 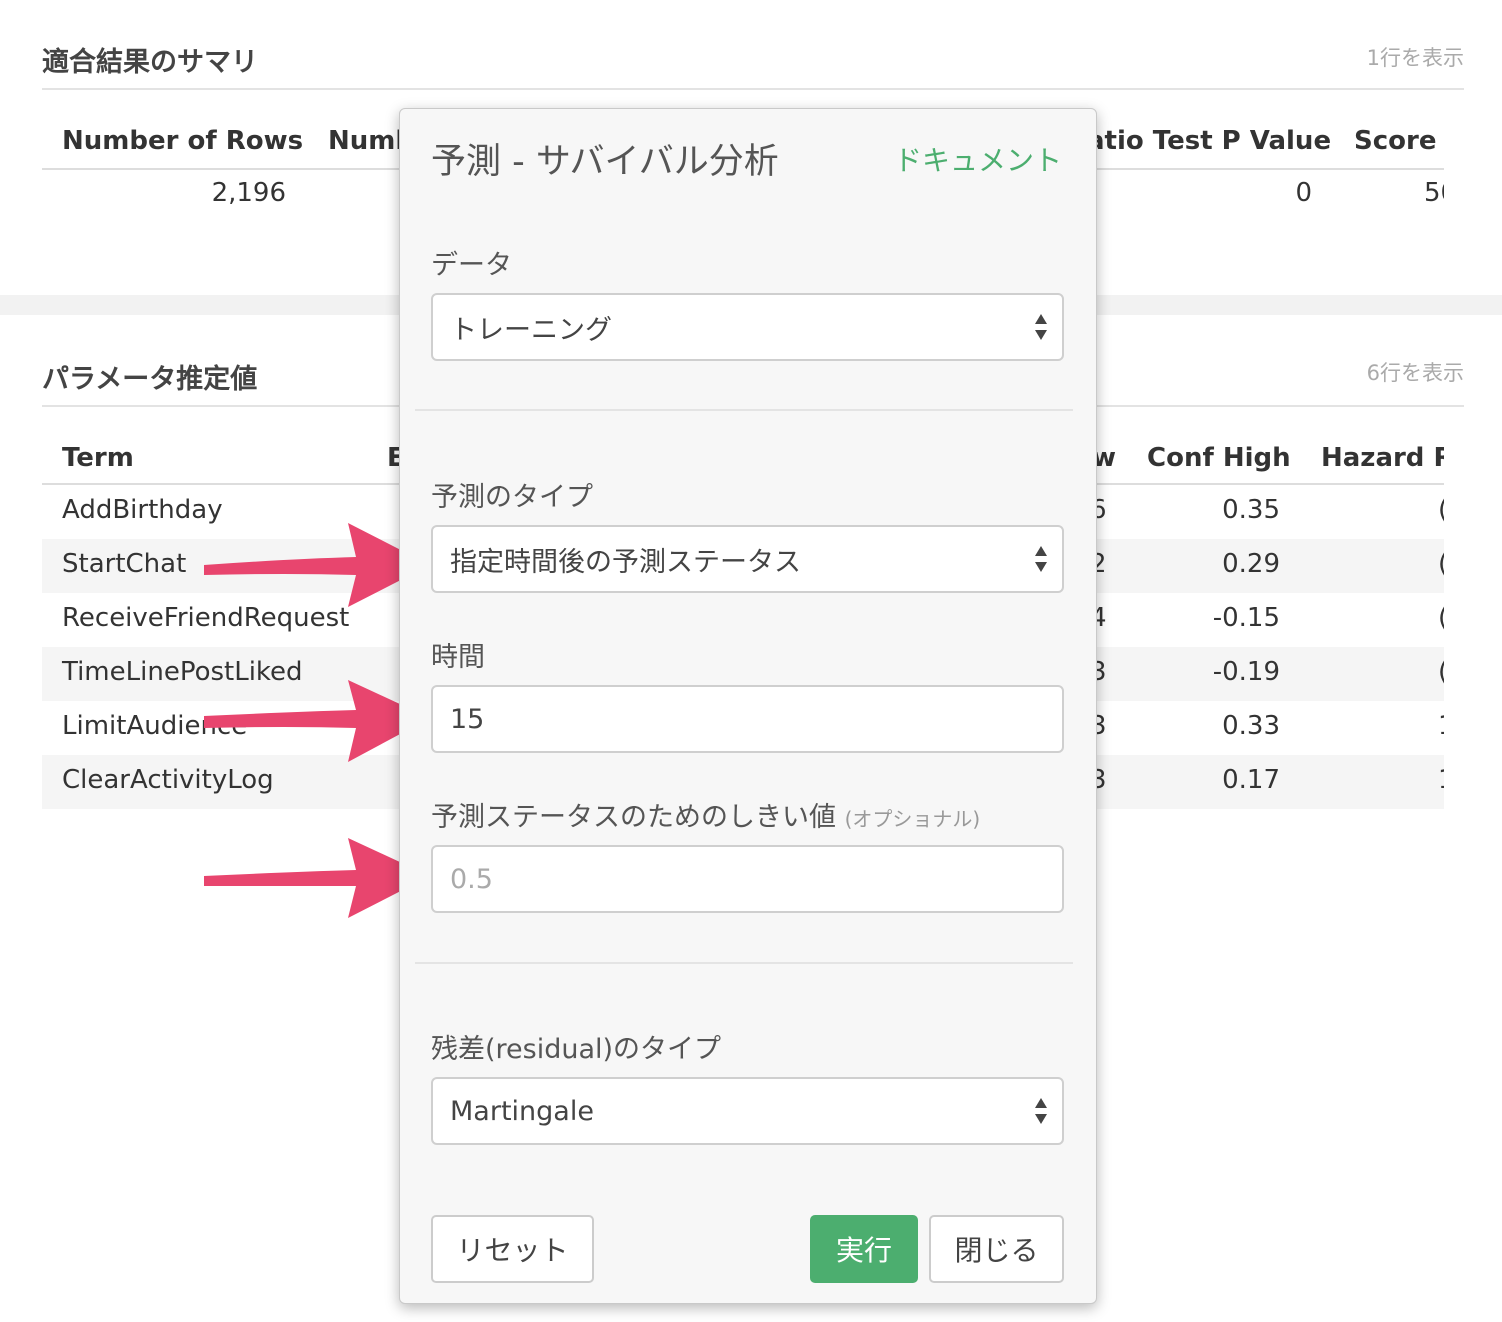 What do you see at coordinates (512, 497) in the screenshot?
I see `prediction-type-label: 予測のタイプ` at bounding box center [512, 497].